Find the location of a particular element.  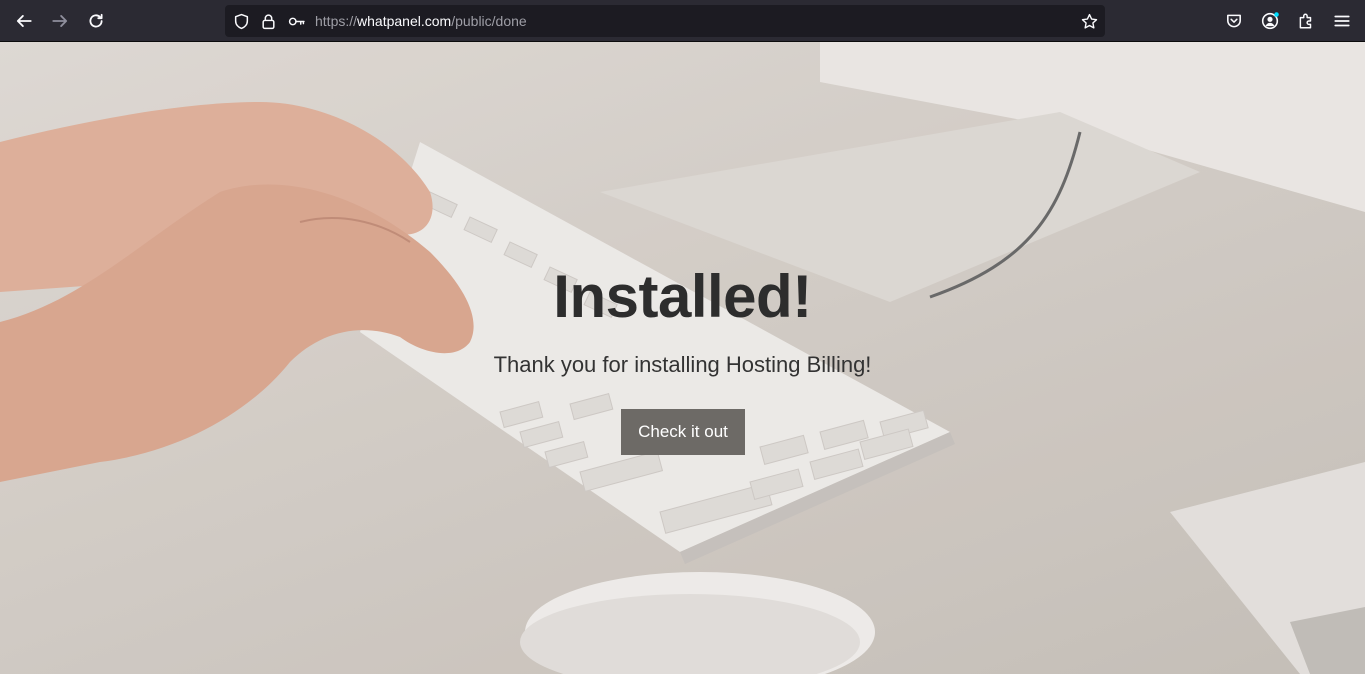

puzzle-icon is located at coordinates (1305, 21).